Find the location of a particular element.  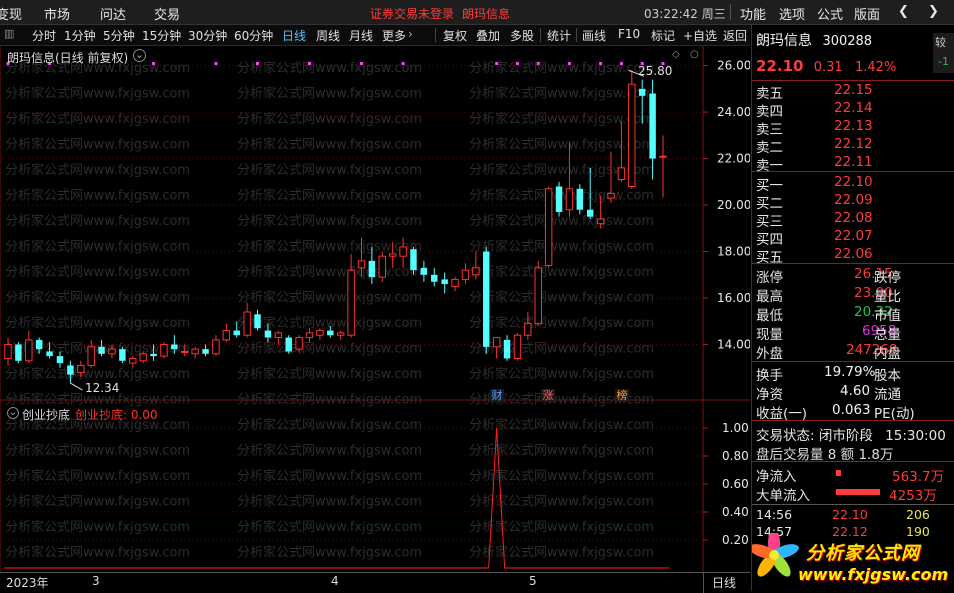

tab-period-60min: 60分钟 is located at coordinates (253, 35).